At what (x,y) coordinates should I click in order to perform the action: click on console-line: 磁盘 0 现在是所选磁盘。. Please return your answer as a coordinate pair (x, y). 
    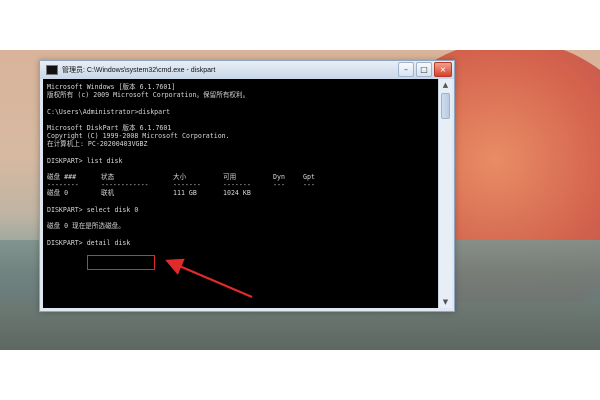
    Looking at the image, I should click on (86, 226).